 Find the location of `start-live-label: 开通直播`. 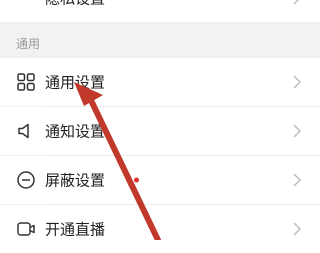

start-live-label: 开通直播 is located at coordinates (75, 229).